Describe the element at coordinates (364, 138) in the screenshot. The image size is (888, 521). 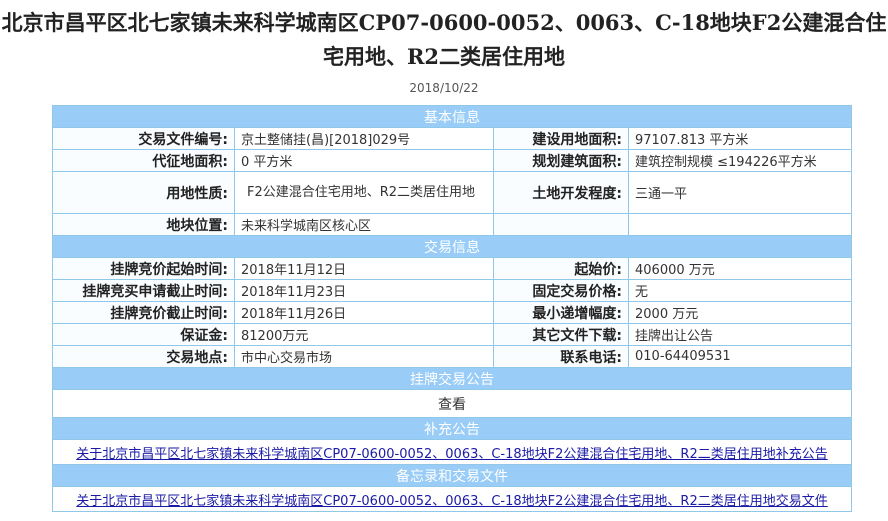
I see `field-value: 京土整储挂(昌)[2018]029号` at that location.